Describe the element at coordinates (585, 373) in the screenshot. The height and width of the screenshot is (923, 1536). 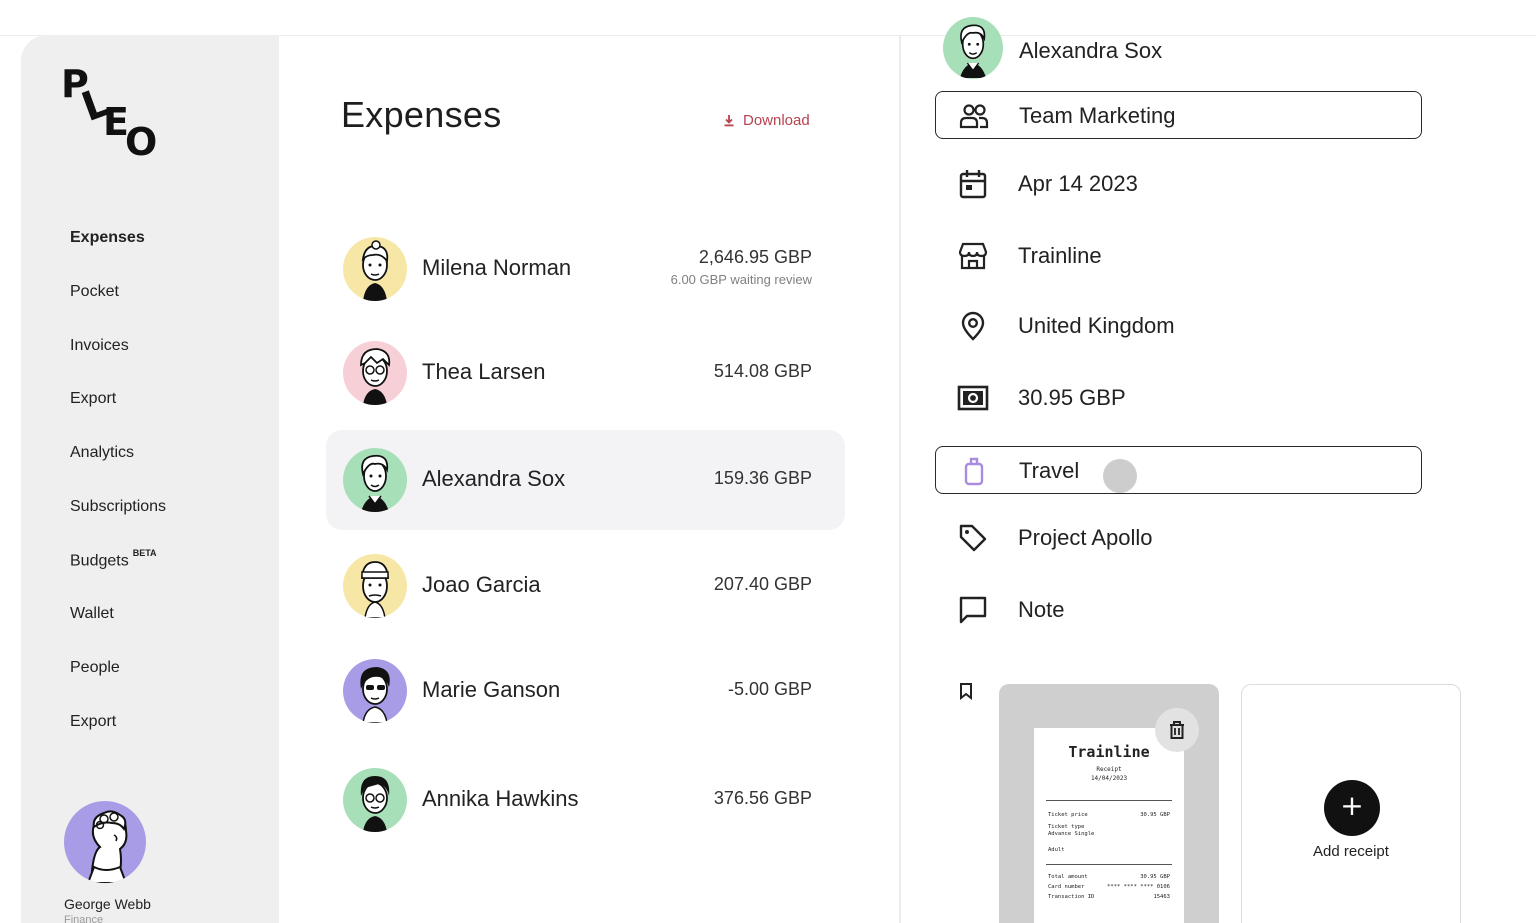
I see `expense-row-thea-larsen: Thea Larsen 514.08 GBP` at that location.